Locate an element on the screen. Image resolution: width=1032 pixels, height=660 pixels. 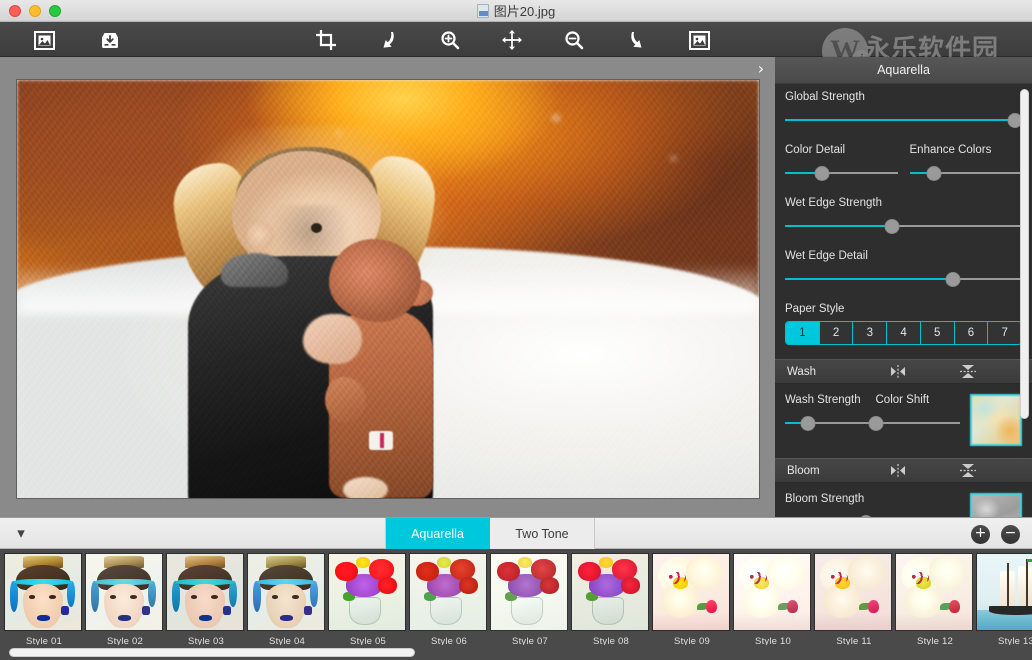
list-item: Style 01 is located at coordinates (44, 600).